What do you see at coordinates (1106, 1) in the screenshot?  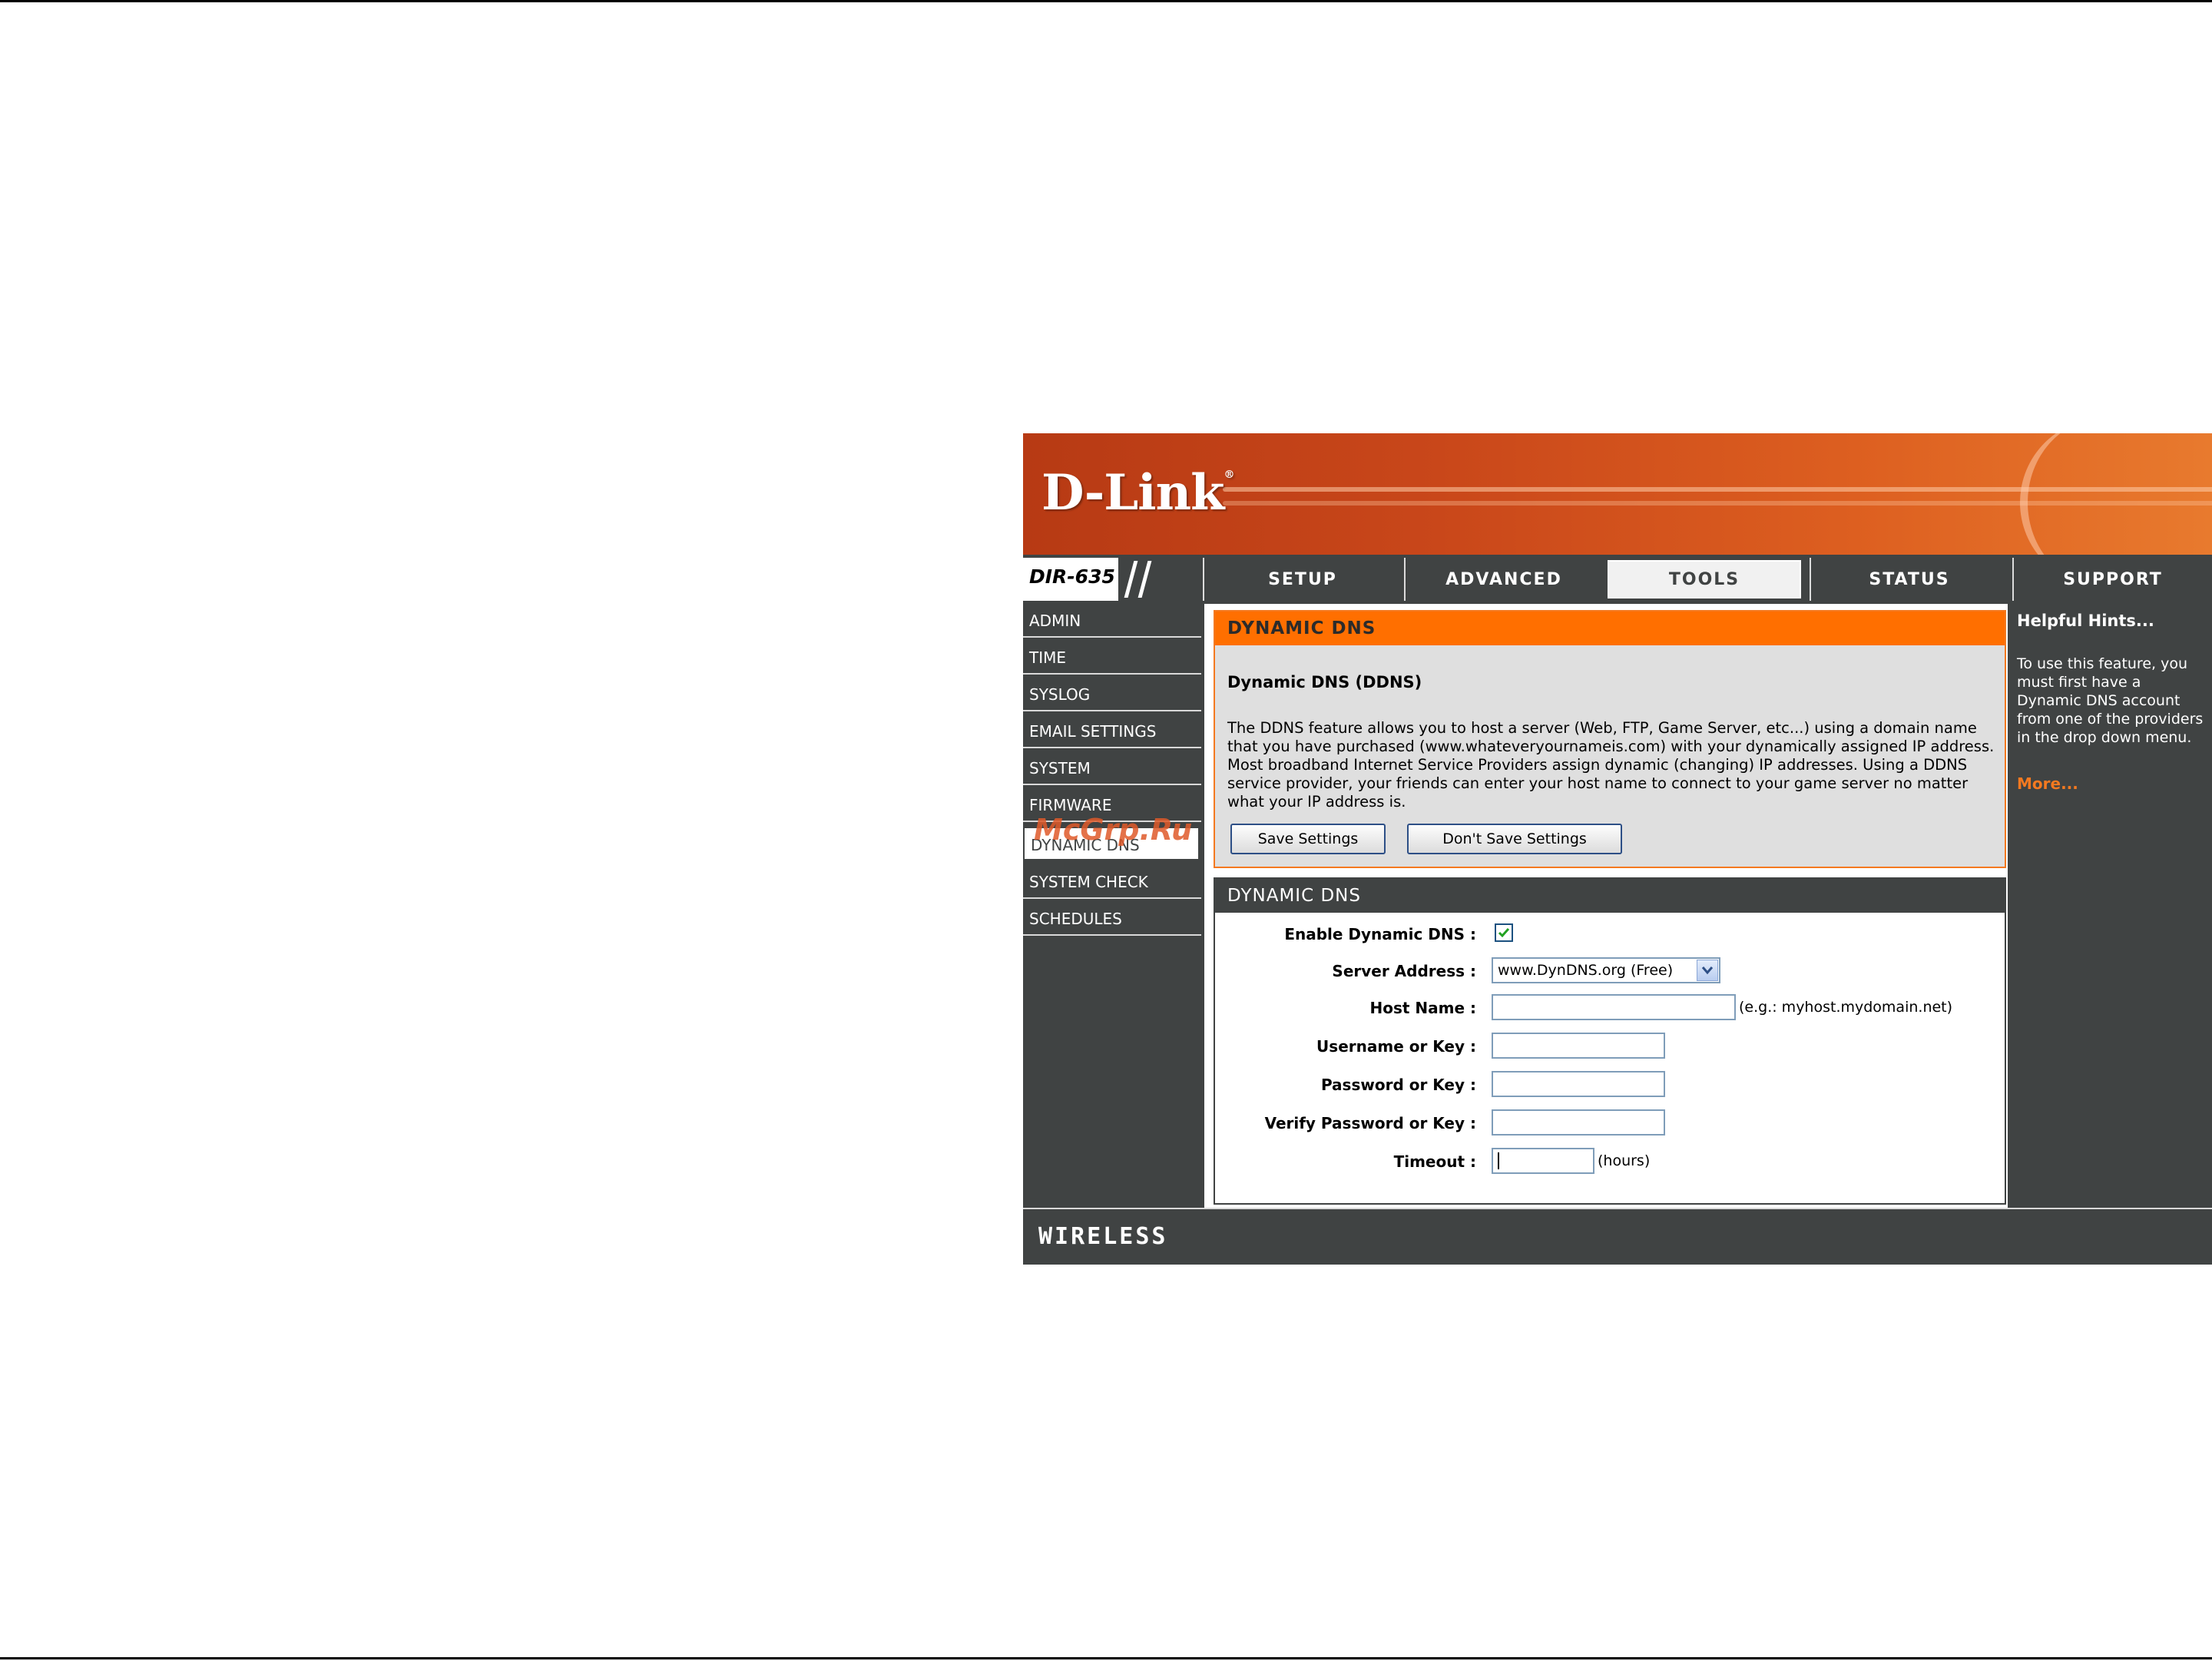 I see `top-rule` at bounding box center [1106, 1].